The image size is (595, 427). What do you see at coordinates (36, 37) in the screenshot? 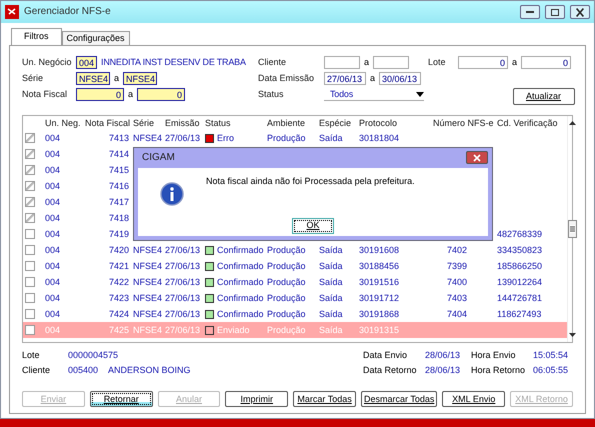
I see `tab: Filtros` at bounding box center [36, 37].